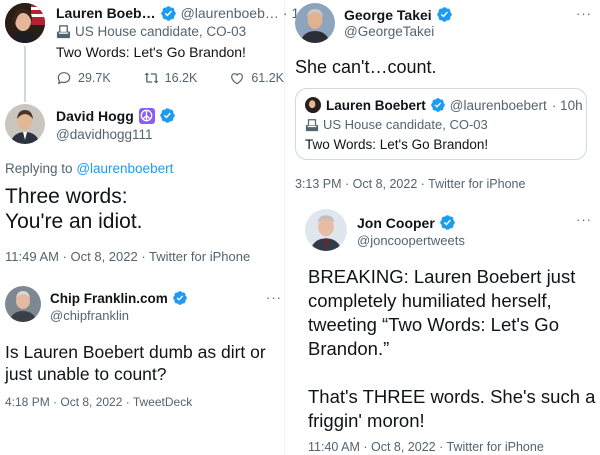  I want to click on avatar-boebert, so click(25, 23).